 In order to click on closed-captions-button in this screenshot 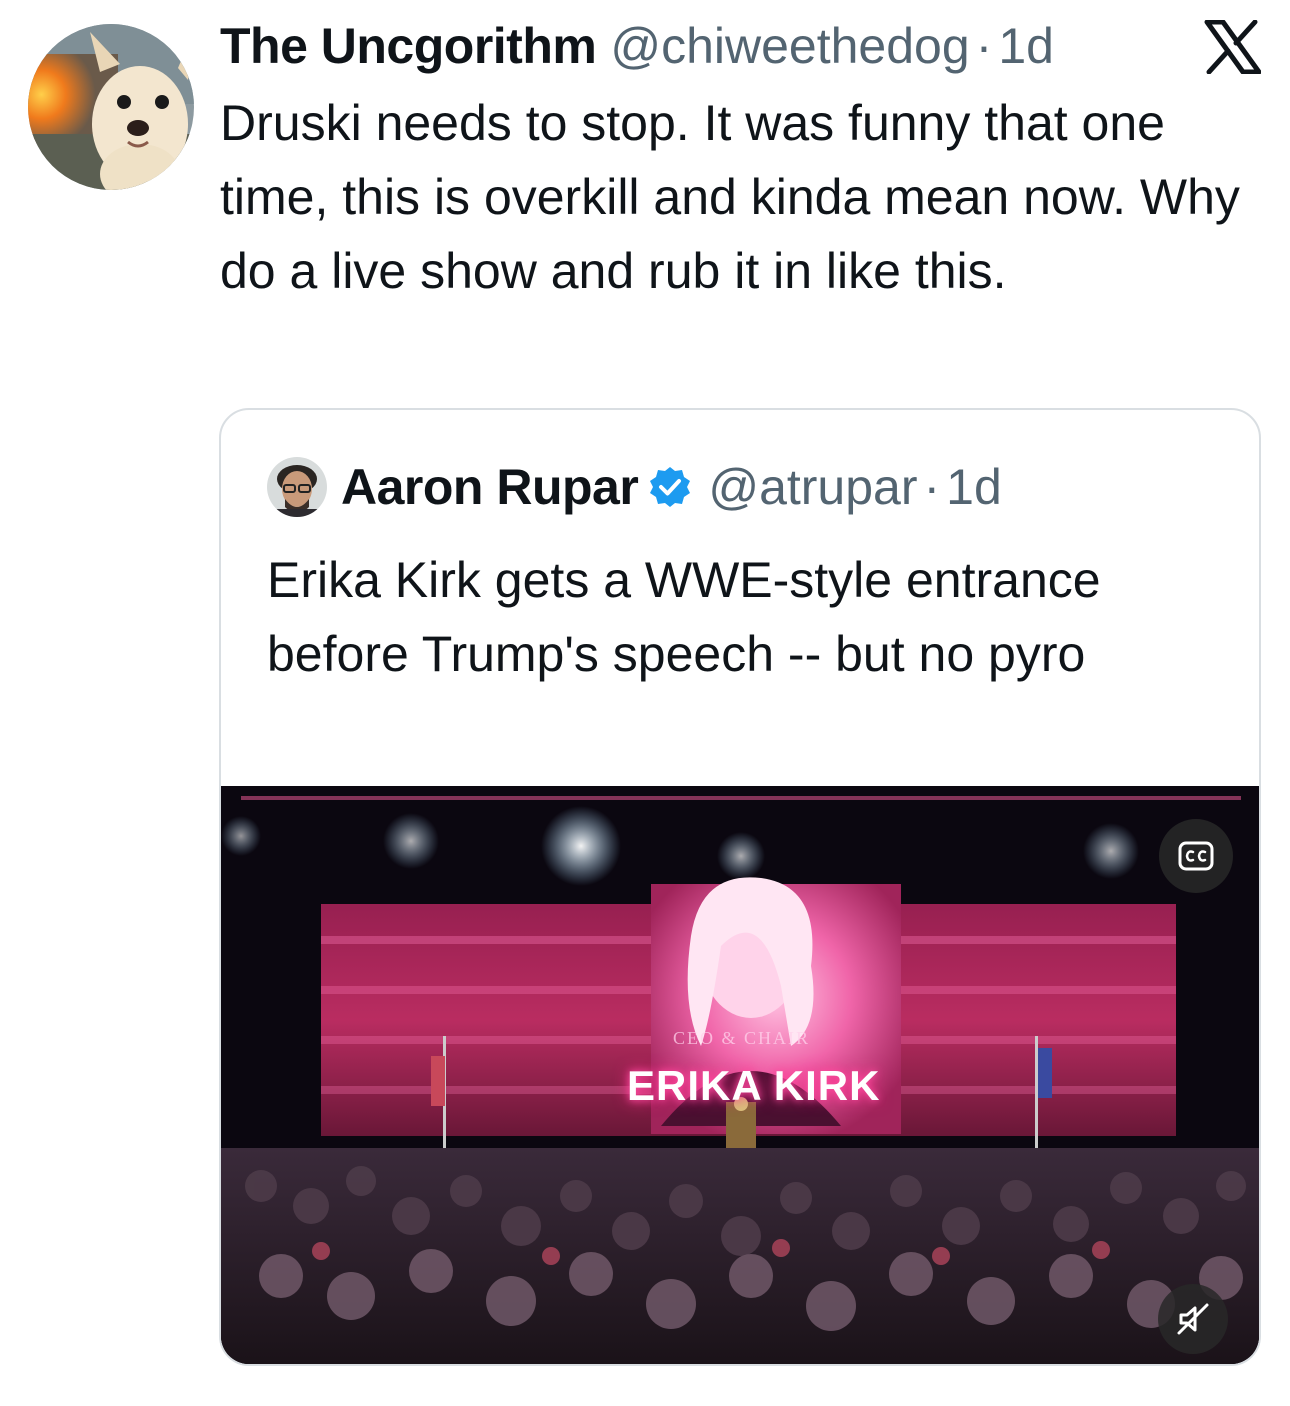, I will do `click(1196, 856)`.